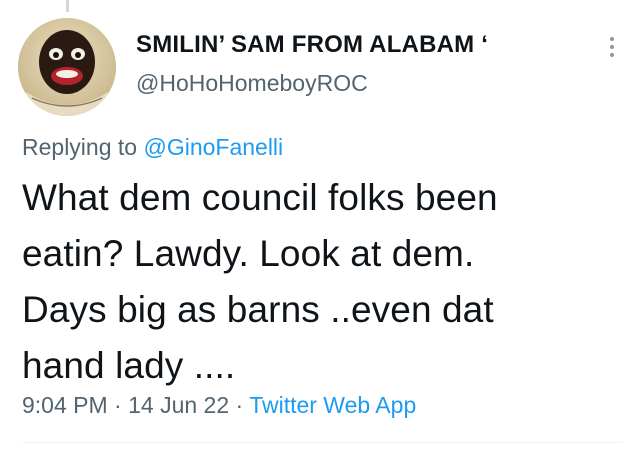  What do you see at coordinates (67, 6) in the screenshot?
I see `thread-connector-line` at bounding box center [67, 6].